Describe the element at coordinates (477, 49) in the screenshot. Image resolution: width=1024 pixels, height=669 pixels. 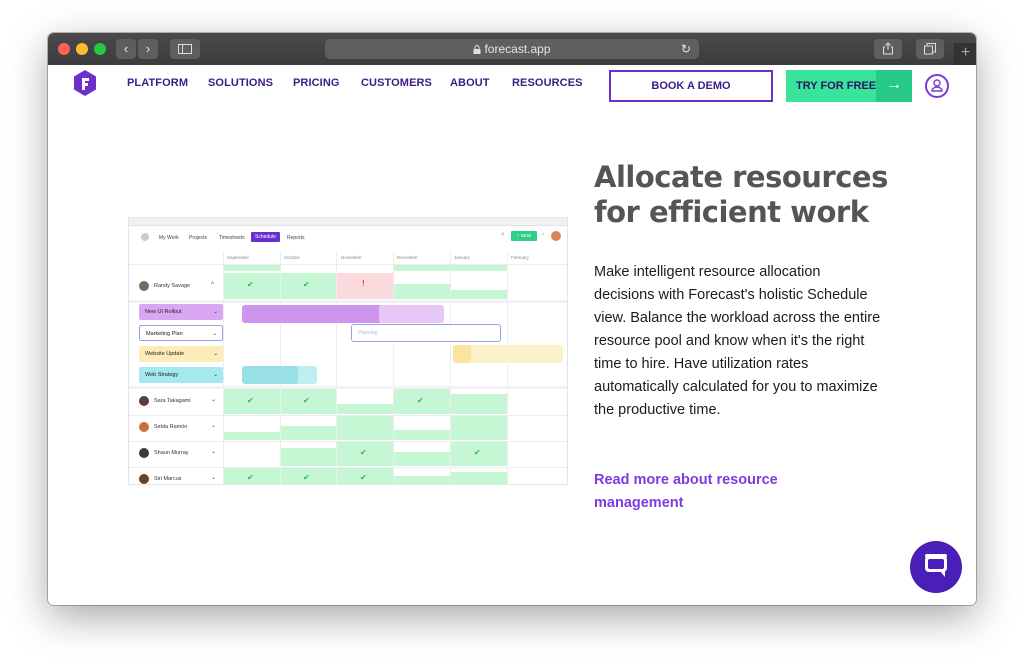
I see `lock-icon` at that location.